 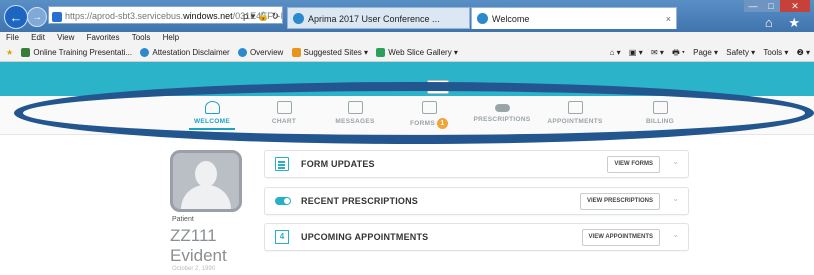 I want to click on fav-label: Attestation Disclaimer, so click(x=191, y=52).